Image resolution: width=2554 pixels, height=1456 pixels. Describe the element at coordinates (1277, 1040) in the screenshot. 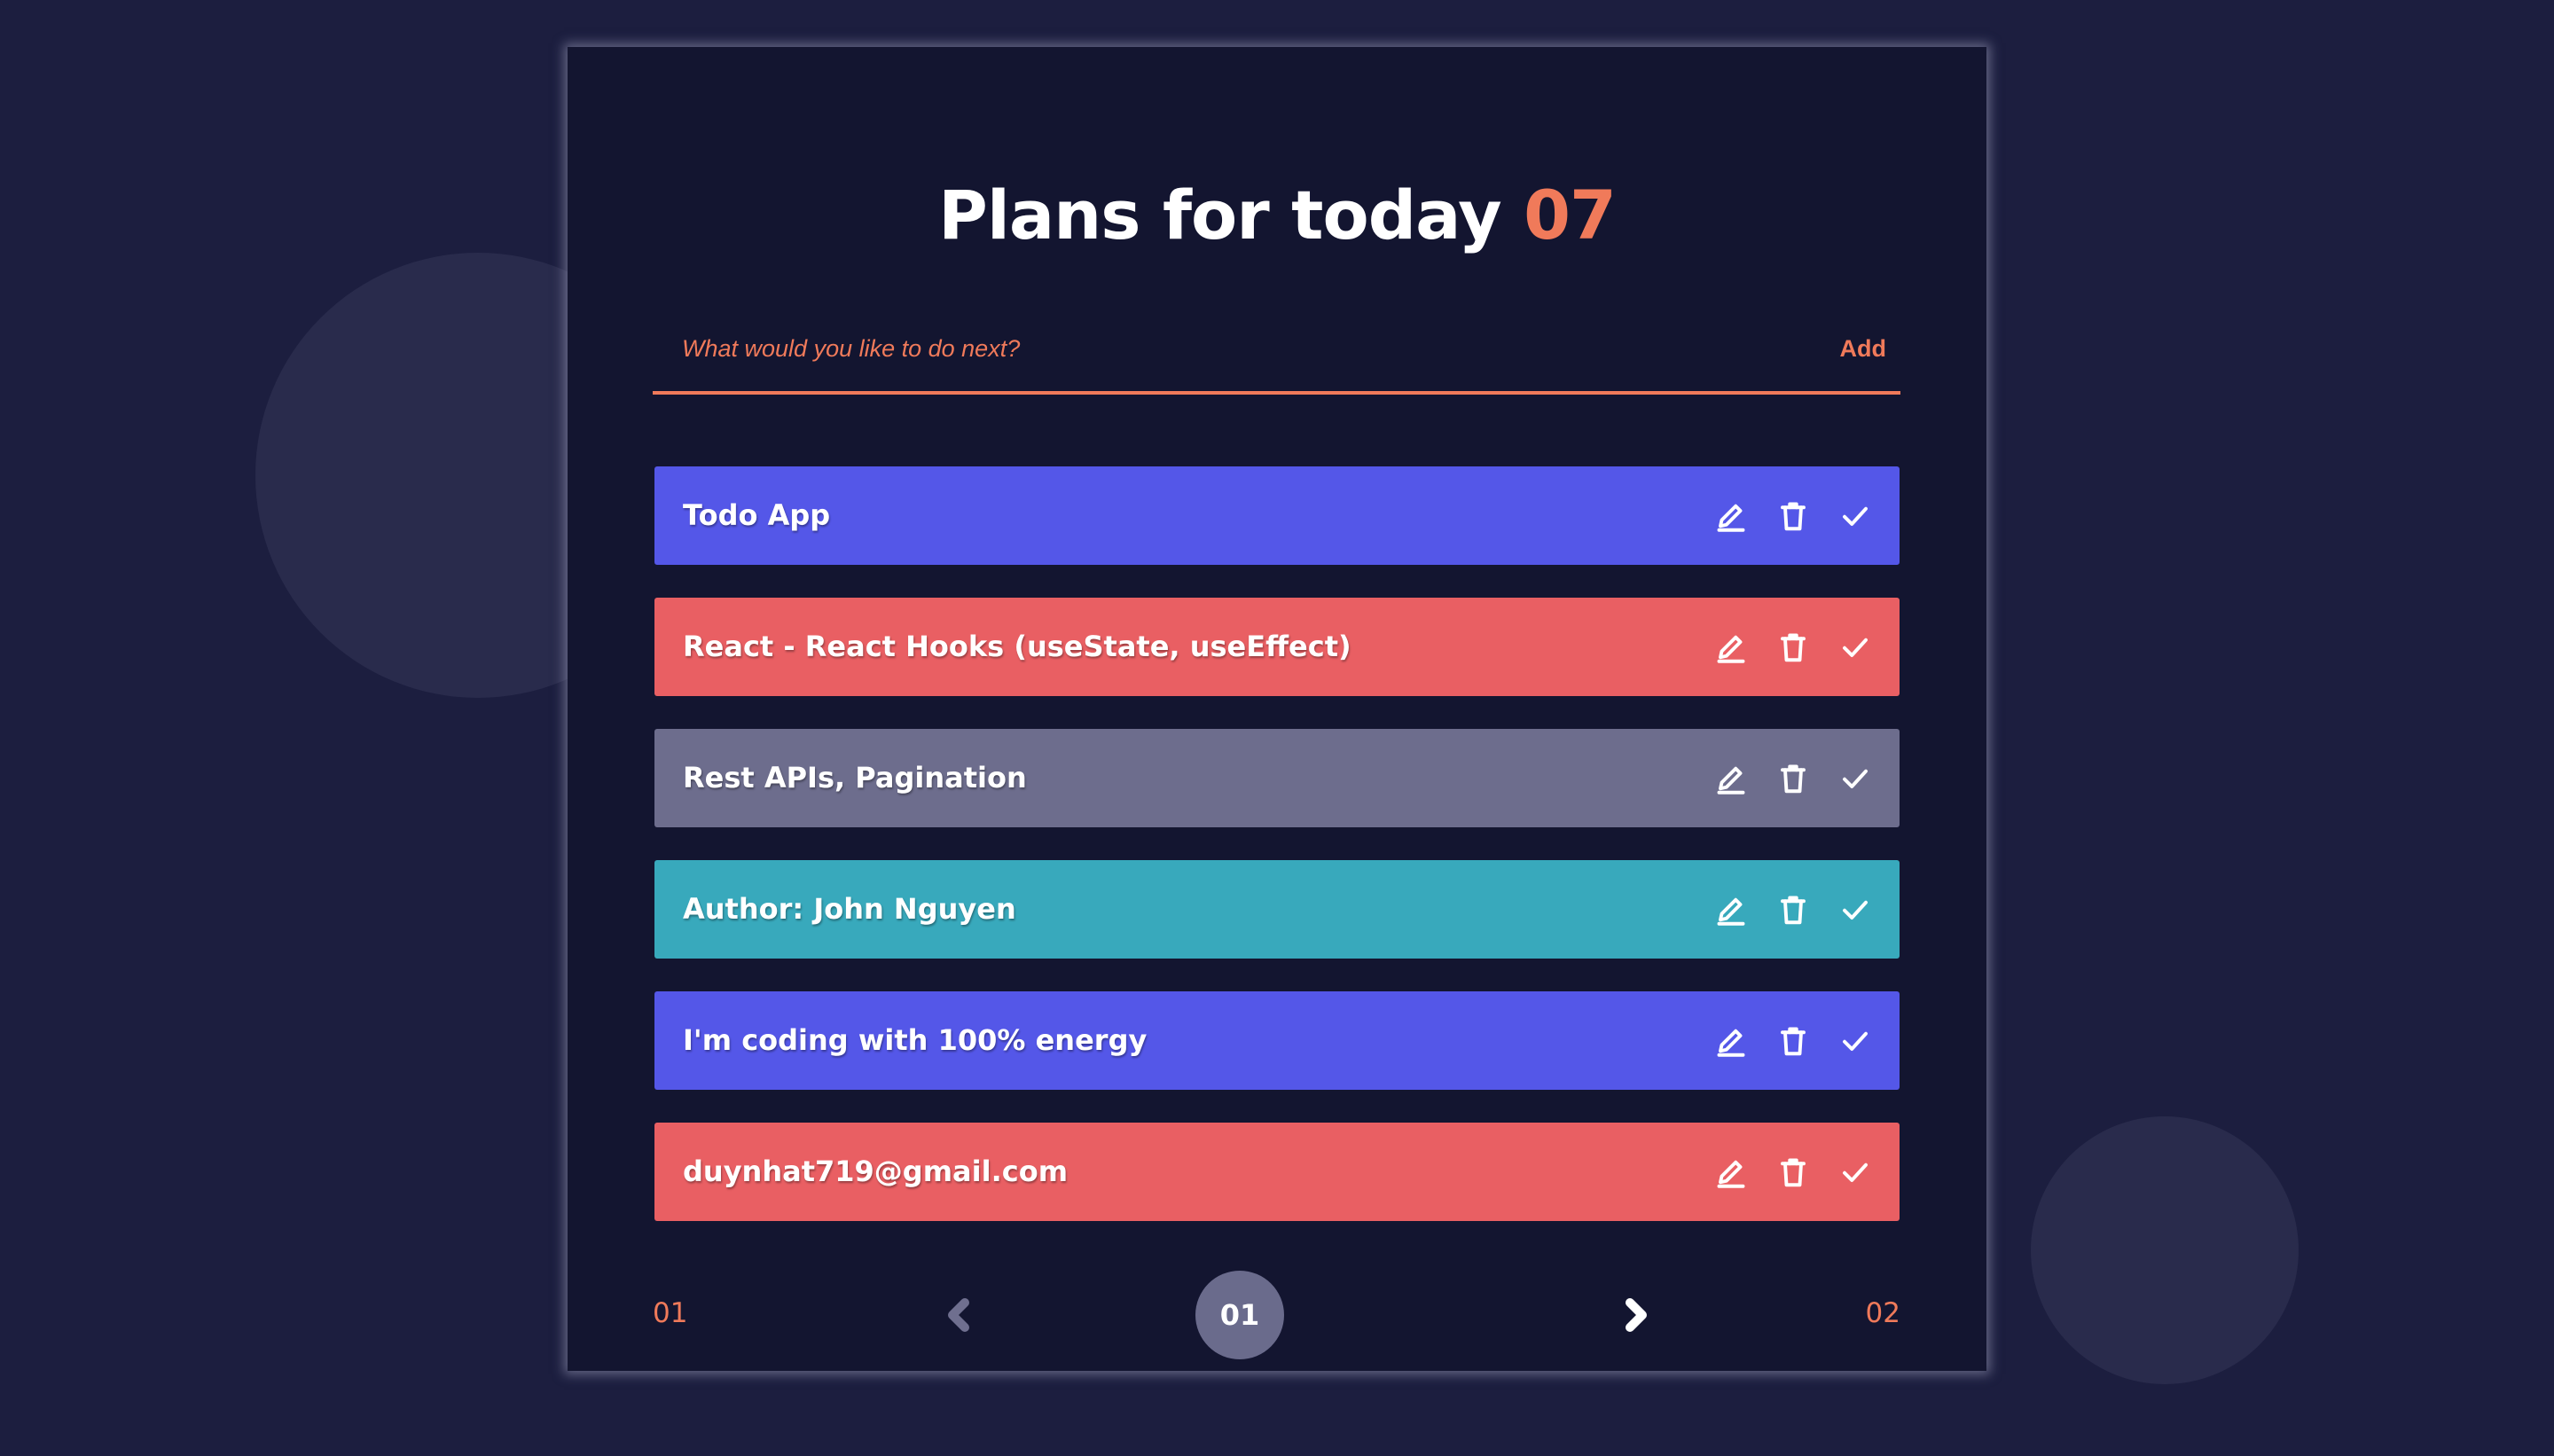

I see `todo-item: I'm coding with 100% energy` at that location.